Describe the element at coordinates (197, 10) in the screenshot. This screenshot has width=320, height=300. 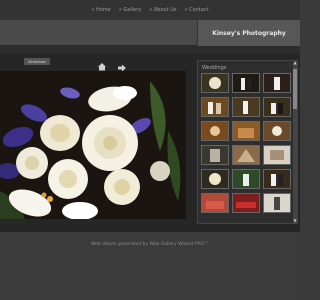
I see `nav-contact: » Contact` at that location.